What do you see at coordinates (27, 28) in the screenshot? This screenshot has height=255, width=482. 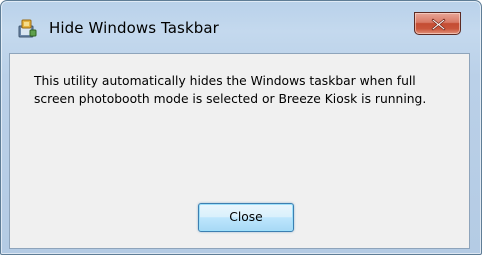 I see `app-icon` at bounding box center [27, 28].